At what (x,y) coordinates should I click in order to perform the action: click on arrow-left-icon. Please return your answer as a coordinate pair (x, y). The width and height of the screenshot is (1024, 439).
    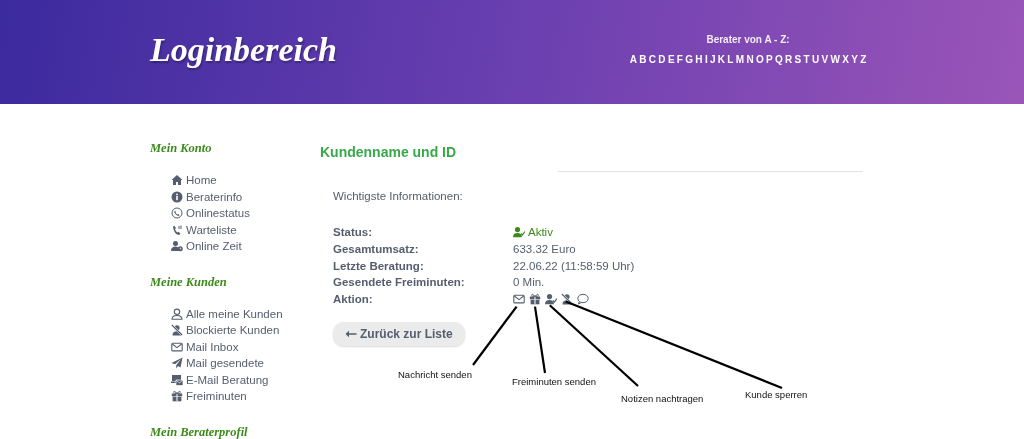
    Looking at the image, I should click on (351, 334).